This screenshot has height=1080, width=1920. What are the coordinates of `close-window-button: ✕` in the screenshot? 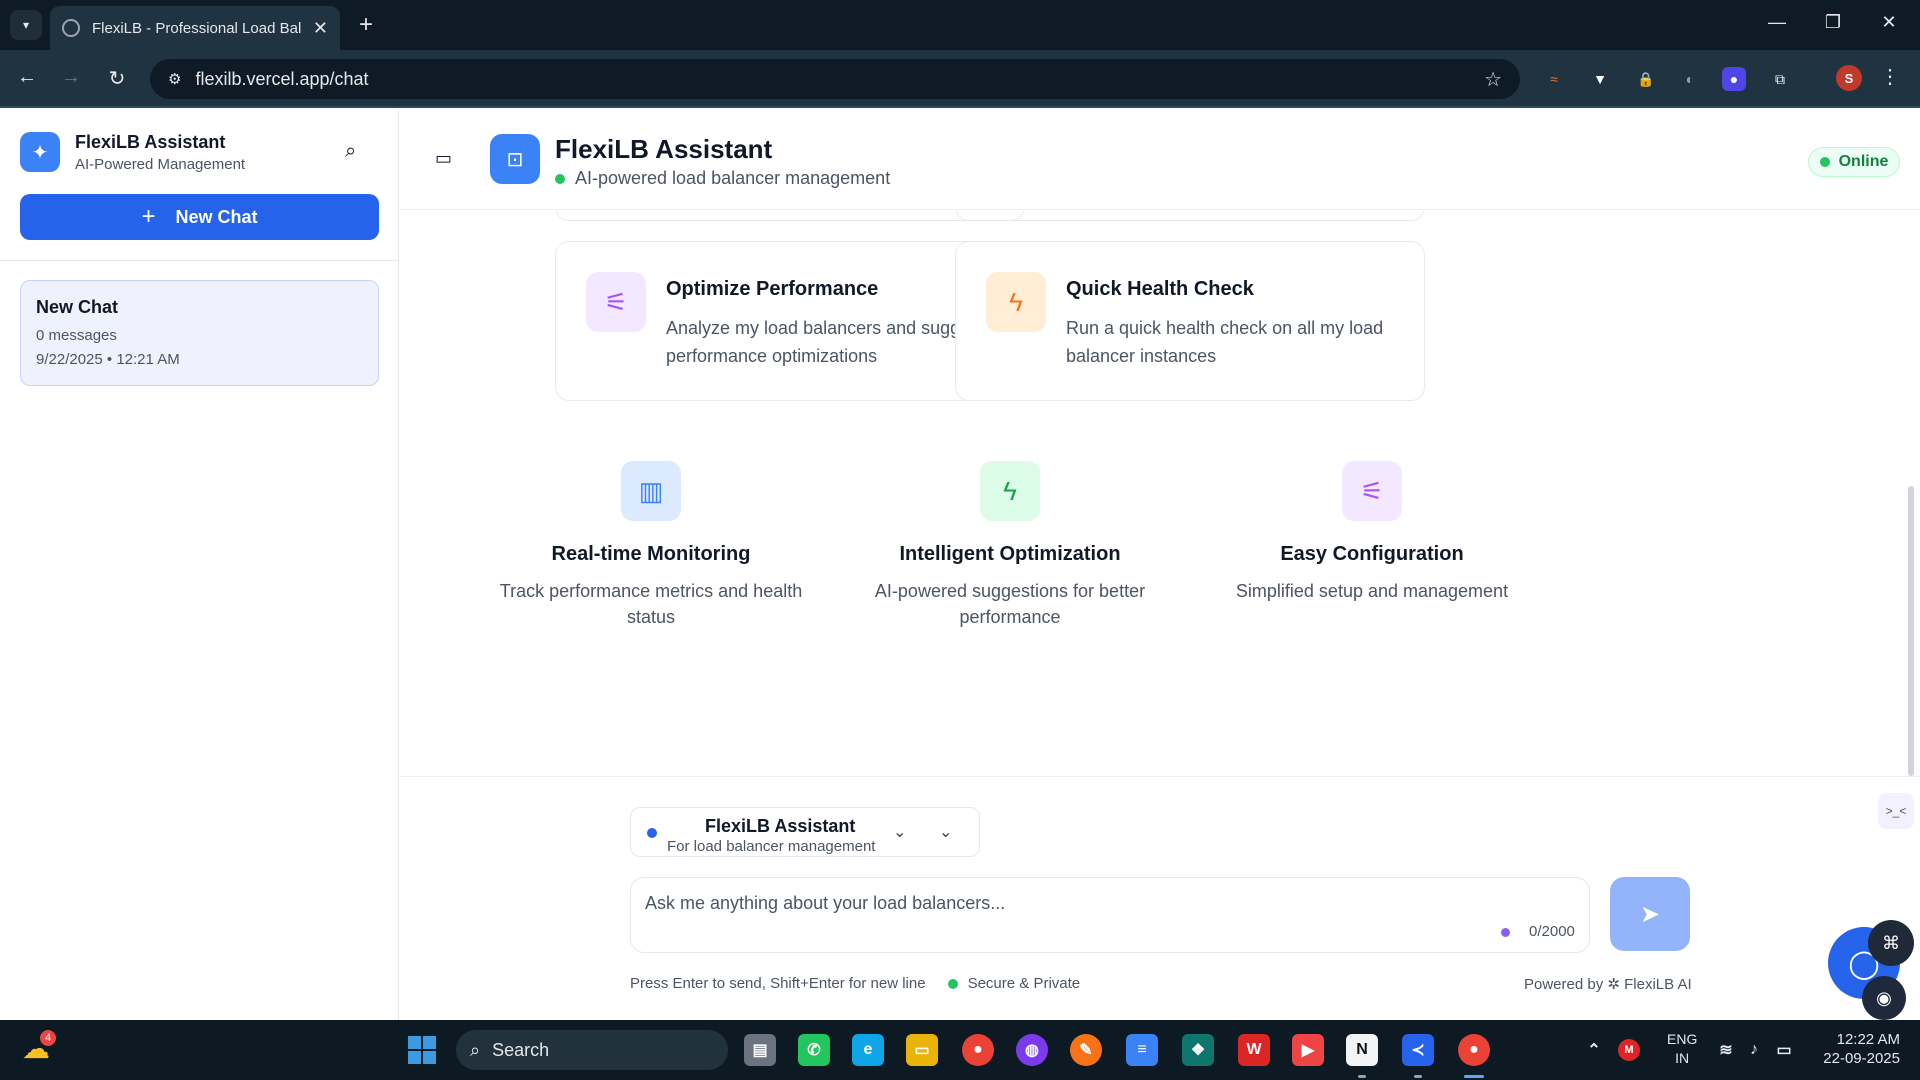 It's located at (1889, 22).